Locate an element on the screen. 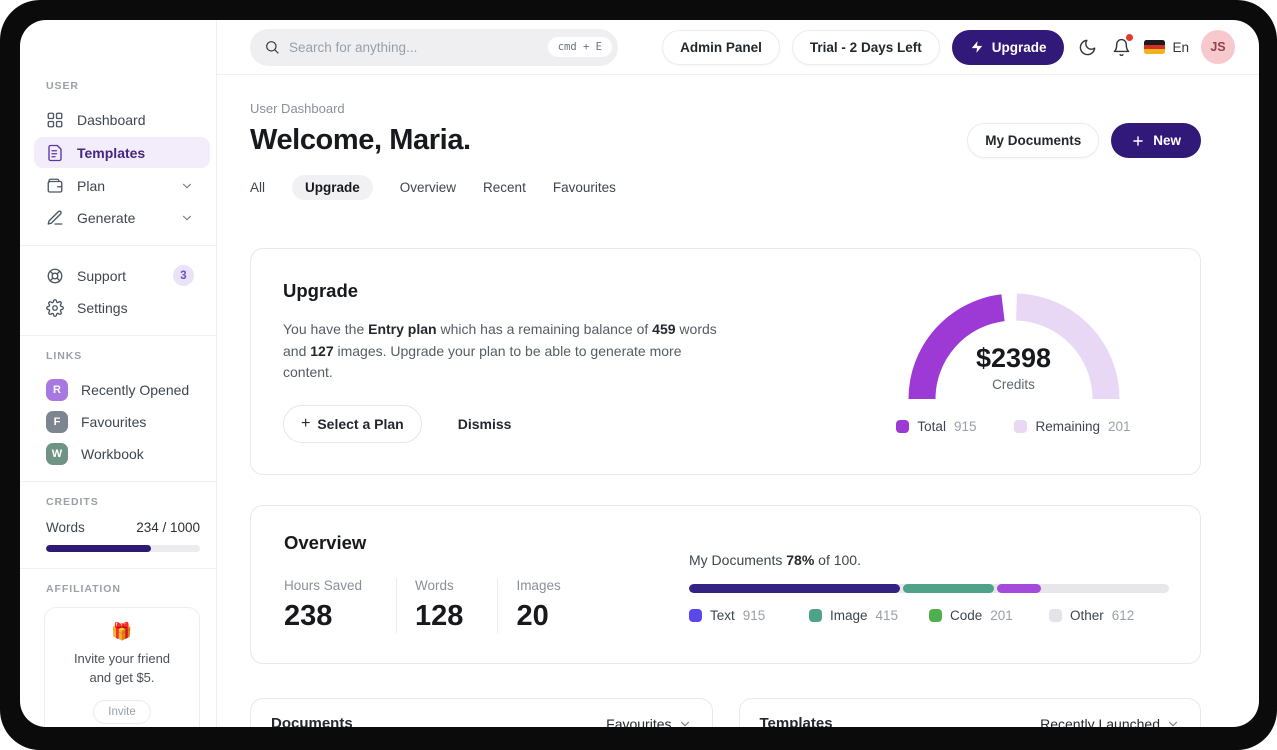  notifications-button is located at coordinates (1122, 46).